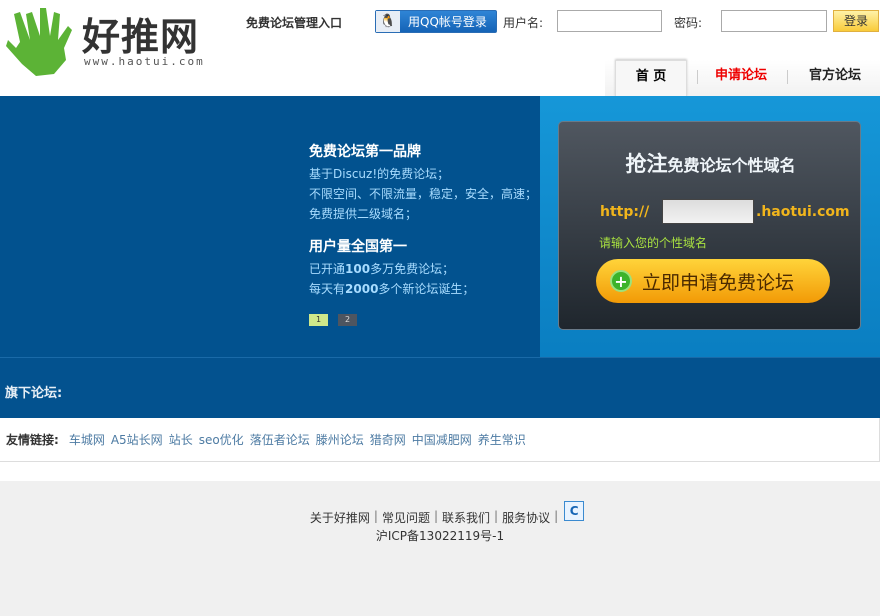 This screenshot has height=616, width=880. What do you see at coordinates (294, 22) in the screenshot?
I see `admin-entry-link: 免费论坛管理入口` at bounding box center [294, 22].